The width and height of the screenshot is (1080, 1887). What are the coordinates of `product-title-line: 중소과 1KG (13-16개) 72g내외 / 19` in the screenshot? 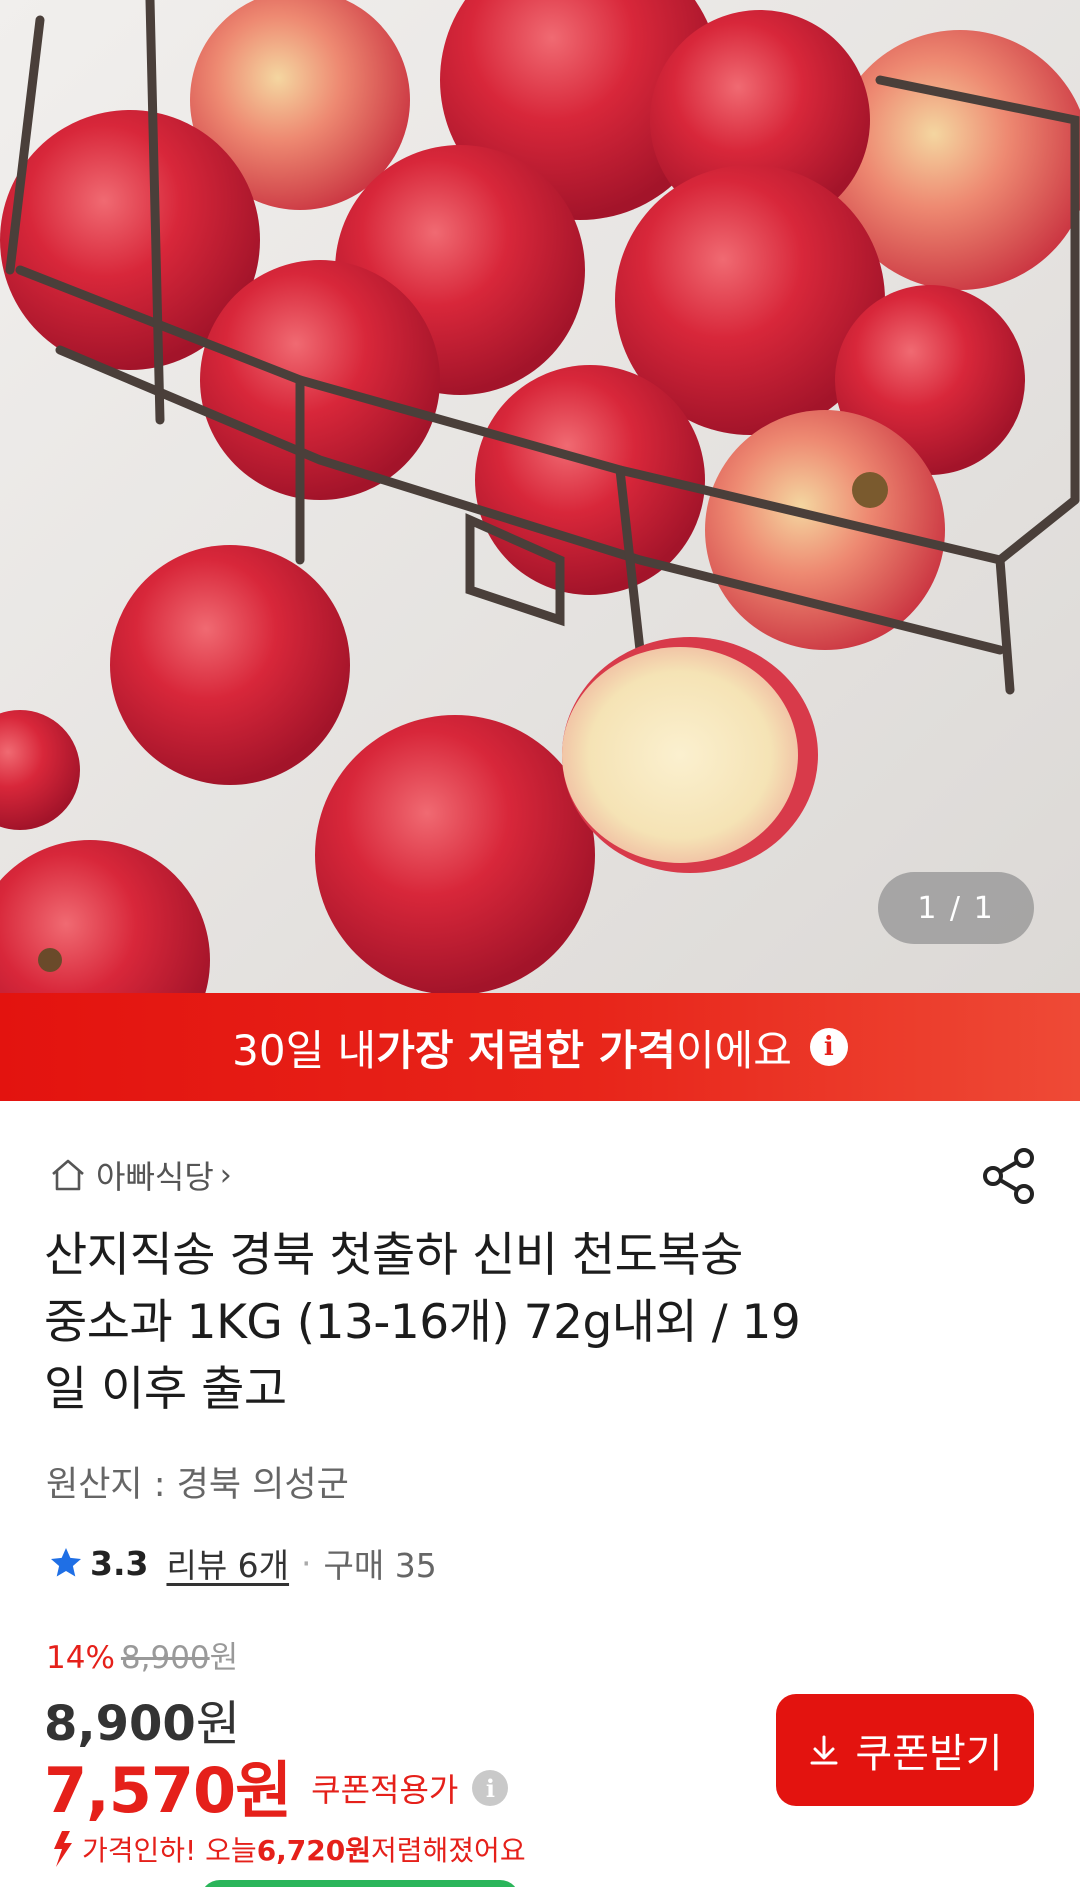 It's located at (422, 1322).